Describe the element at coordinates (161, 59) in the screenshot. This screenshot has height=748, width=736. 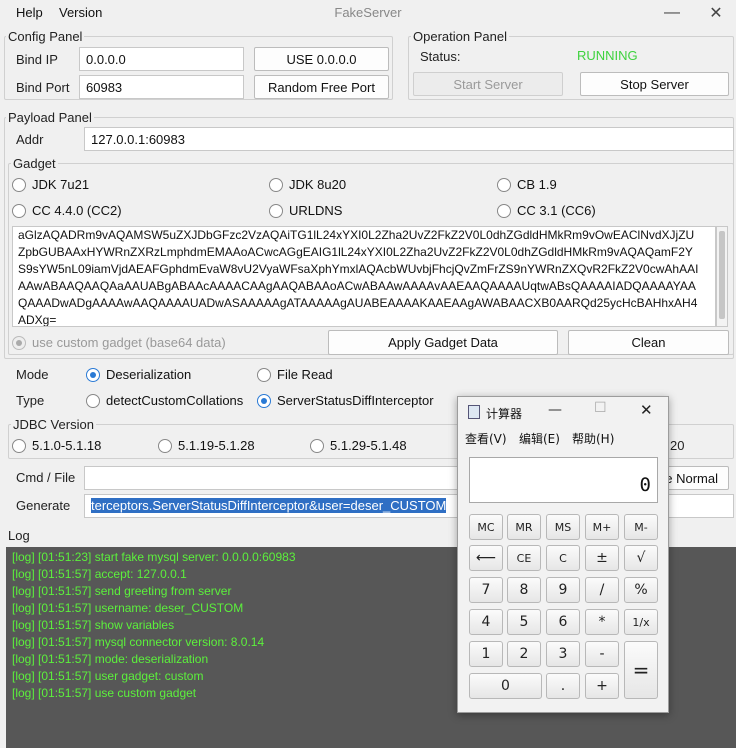
I see `bind-ip-input: 0.0.0.0` at that location.